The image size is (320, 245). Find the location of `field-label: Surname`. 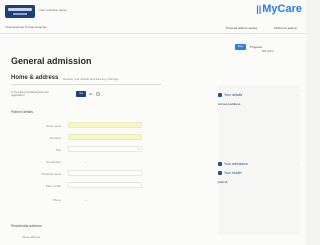

field-label: Surname is located at coordinates (55, 138).